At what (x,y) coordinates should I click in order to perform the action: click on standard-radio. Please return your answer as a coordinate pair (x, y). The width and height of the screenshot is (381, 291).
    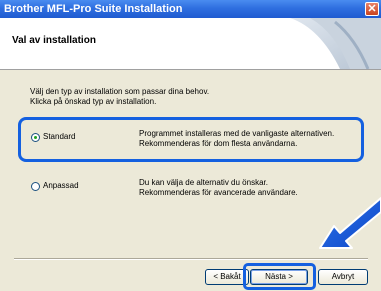
    Looking at the image, I should click on (35, 137).